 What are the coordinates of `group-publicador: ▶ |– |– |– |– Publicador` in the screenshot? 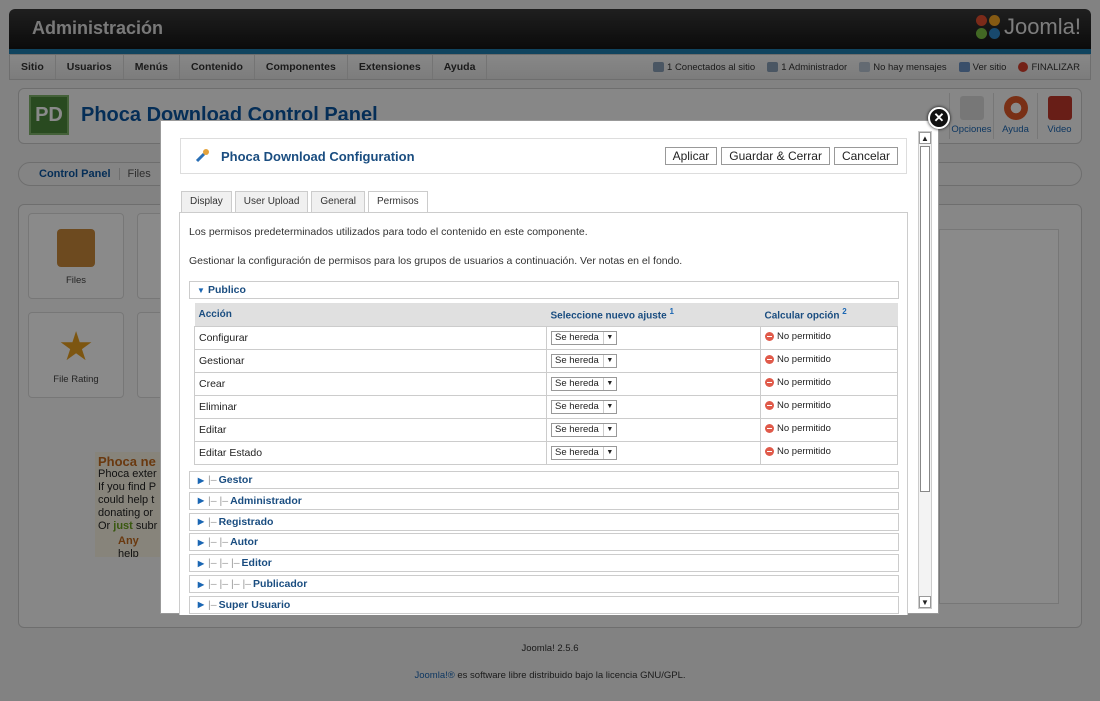 It's located at (544, 584).